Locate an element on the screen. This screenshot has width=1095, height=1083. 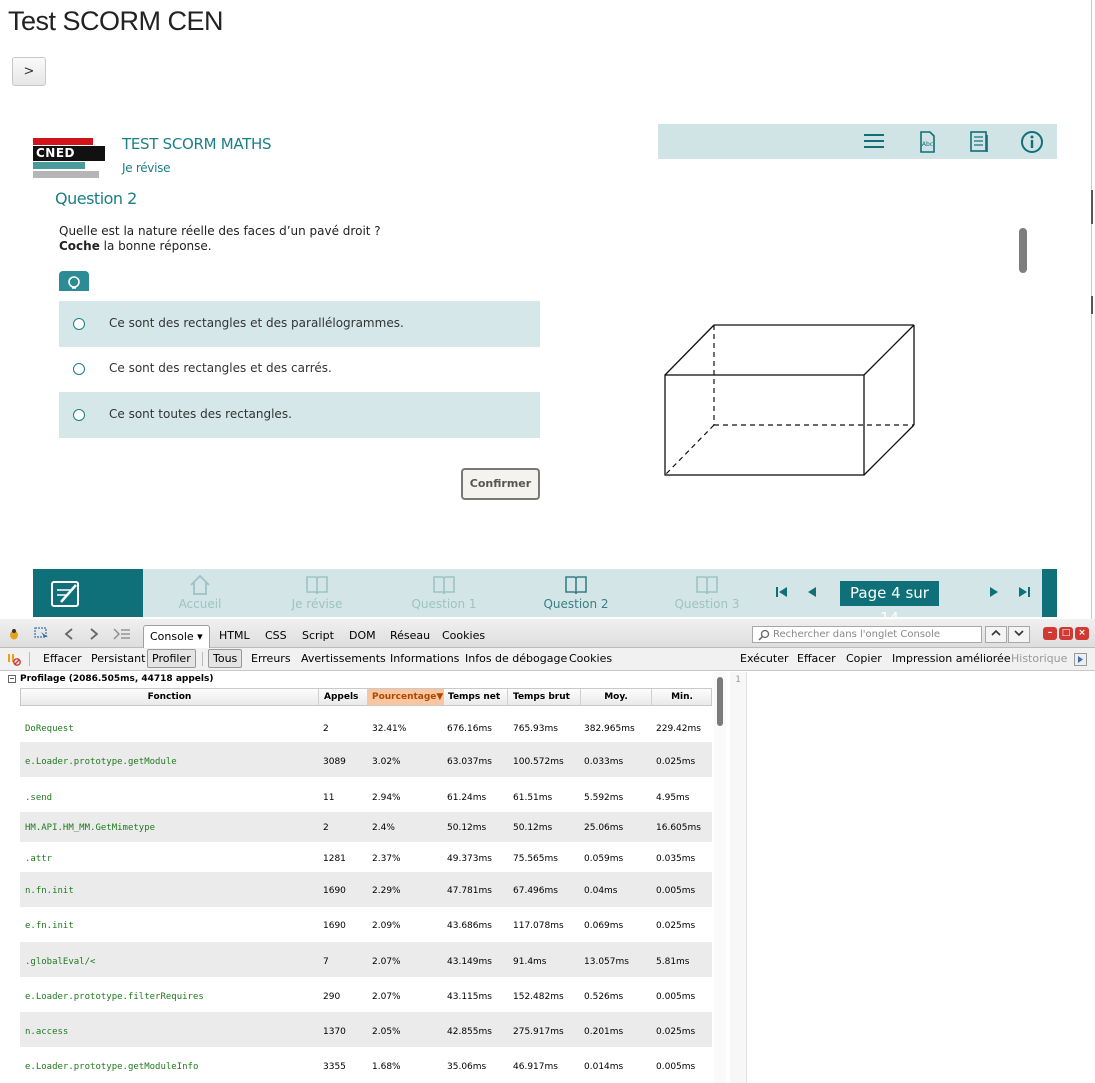
profile-cell: 2.94% is located at coordinates (386, 798).